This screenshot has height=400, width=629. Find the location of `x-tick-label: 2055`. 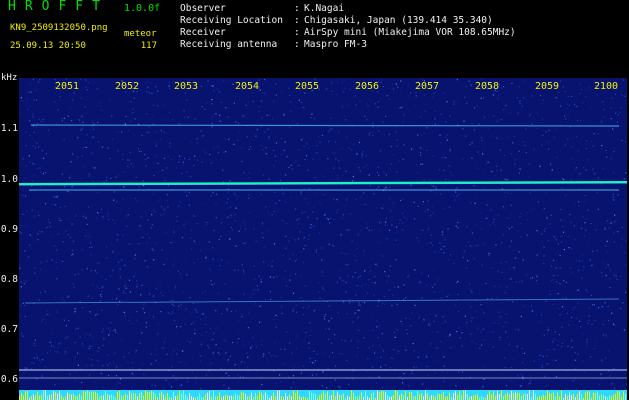

x-tick-label: 2055 is located at coordinates (307, 86).